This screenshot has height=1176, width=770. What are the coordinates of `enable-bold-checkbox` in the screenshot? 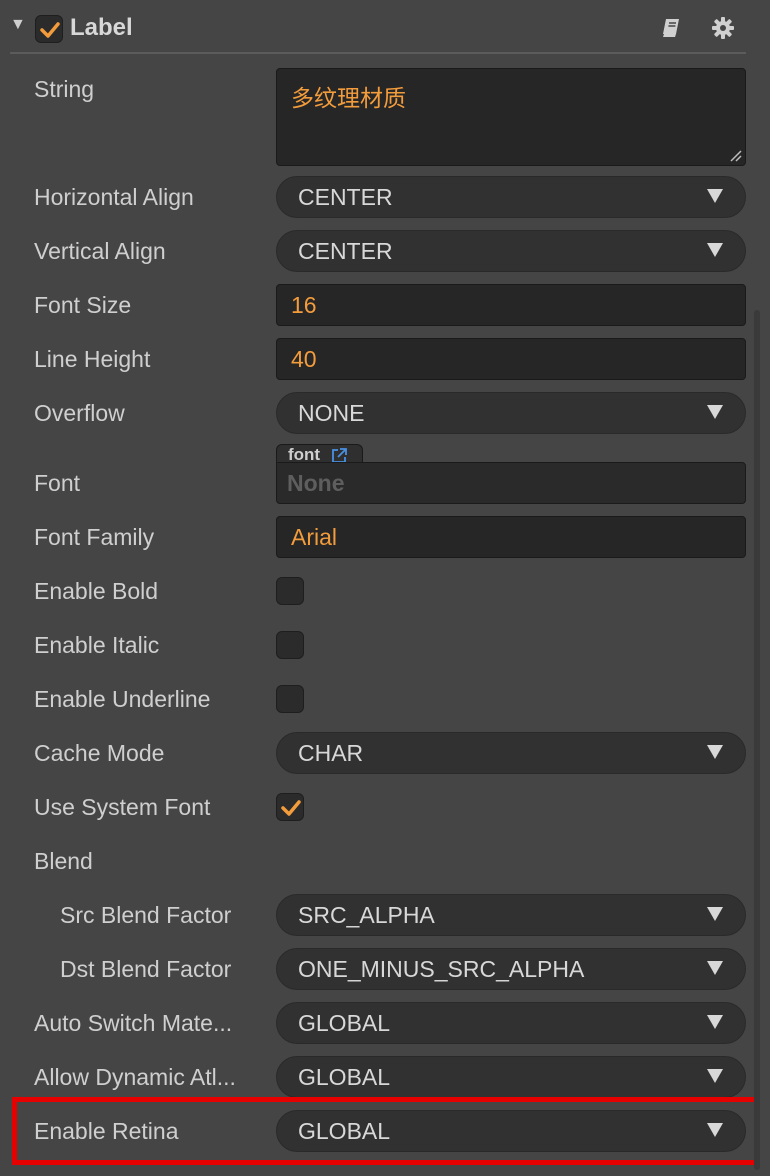 It's located at (290, 591).